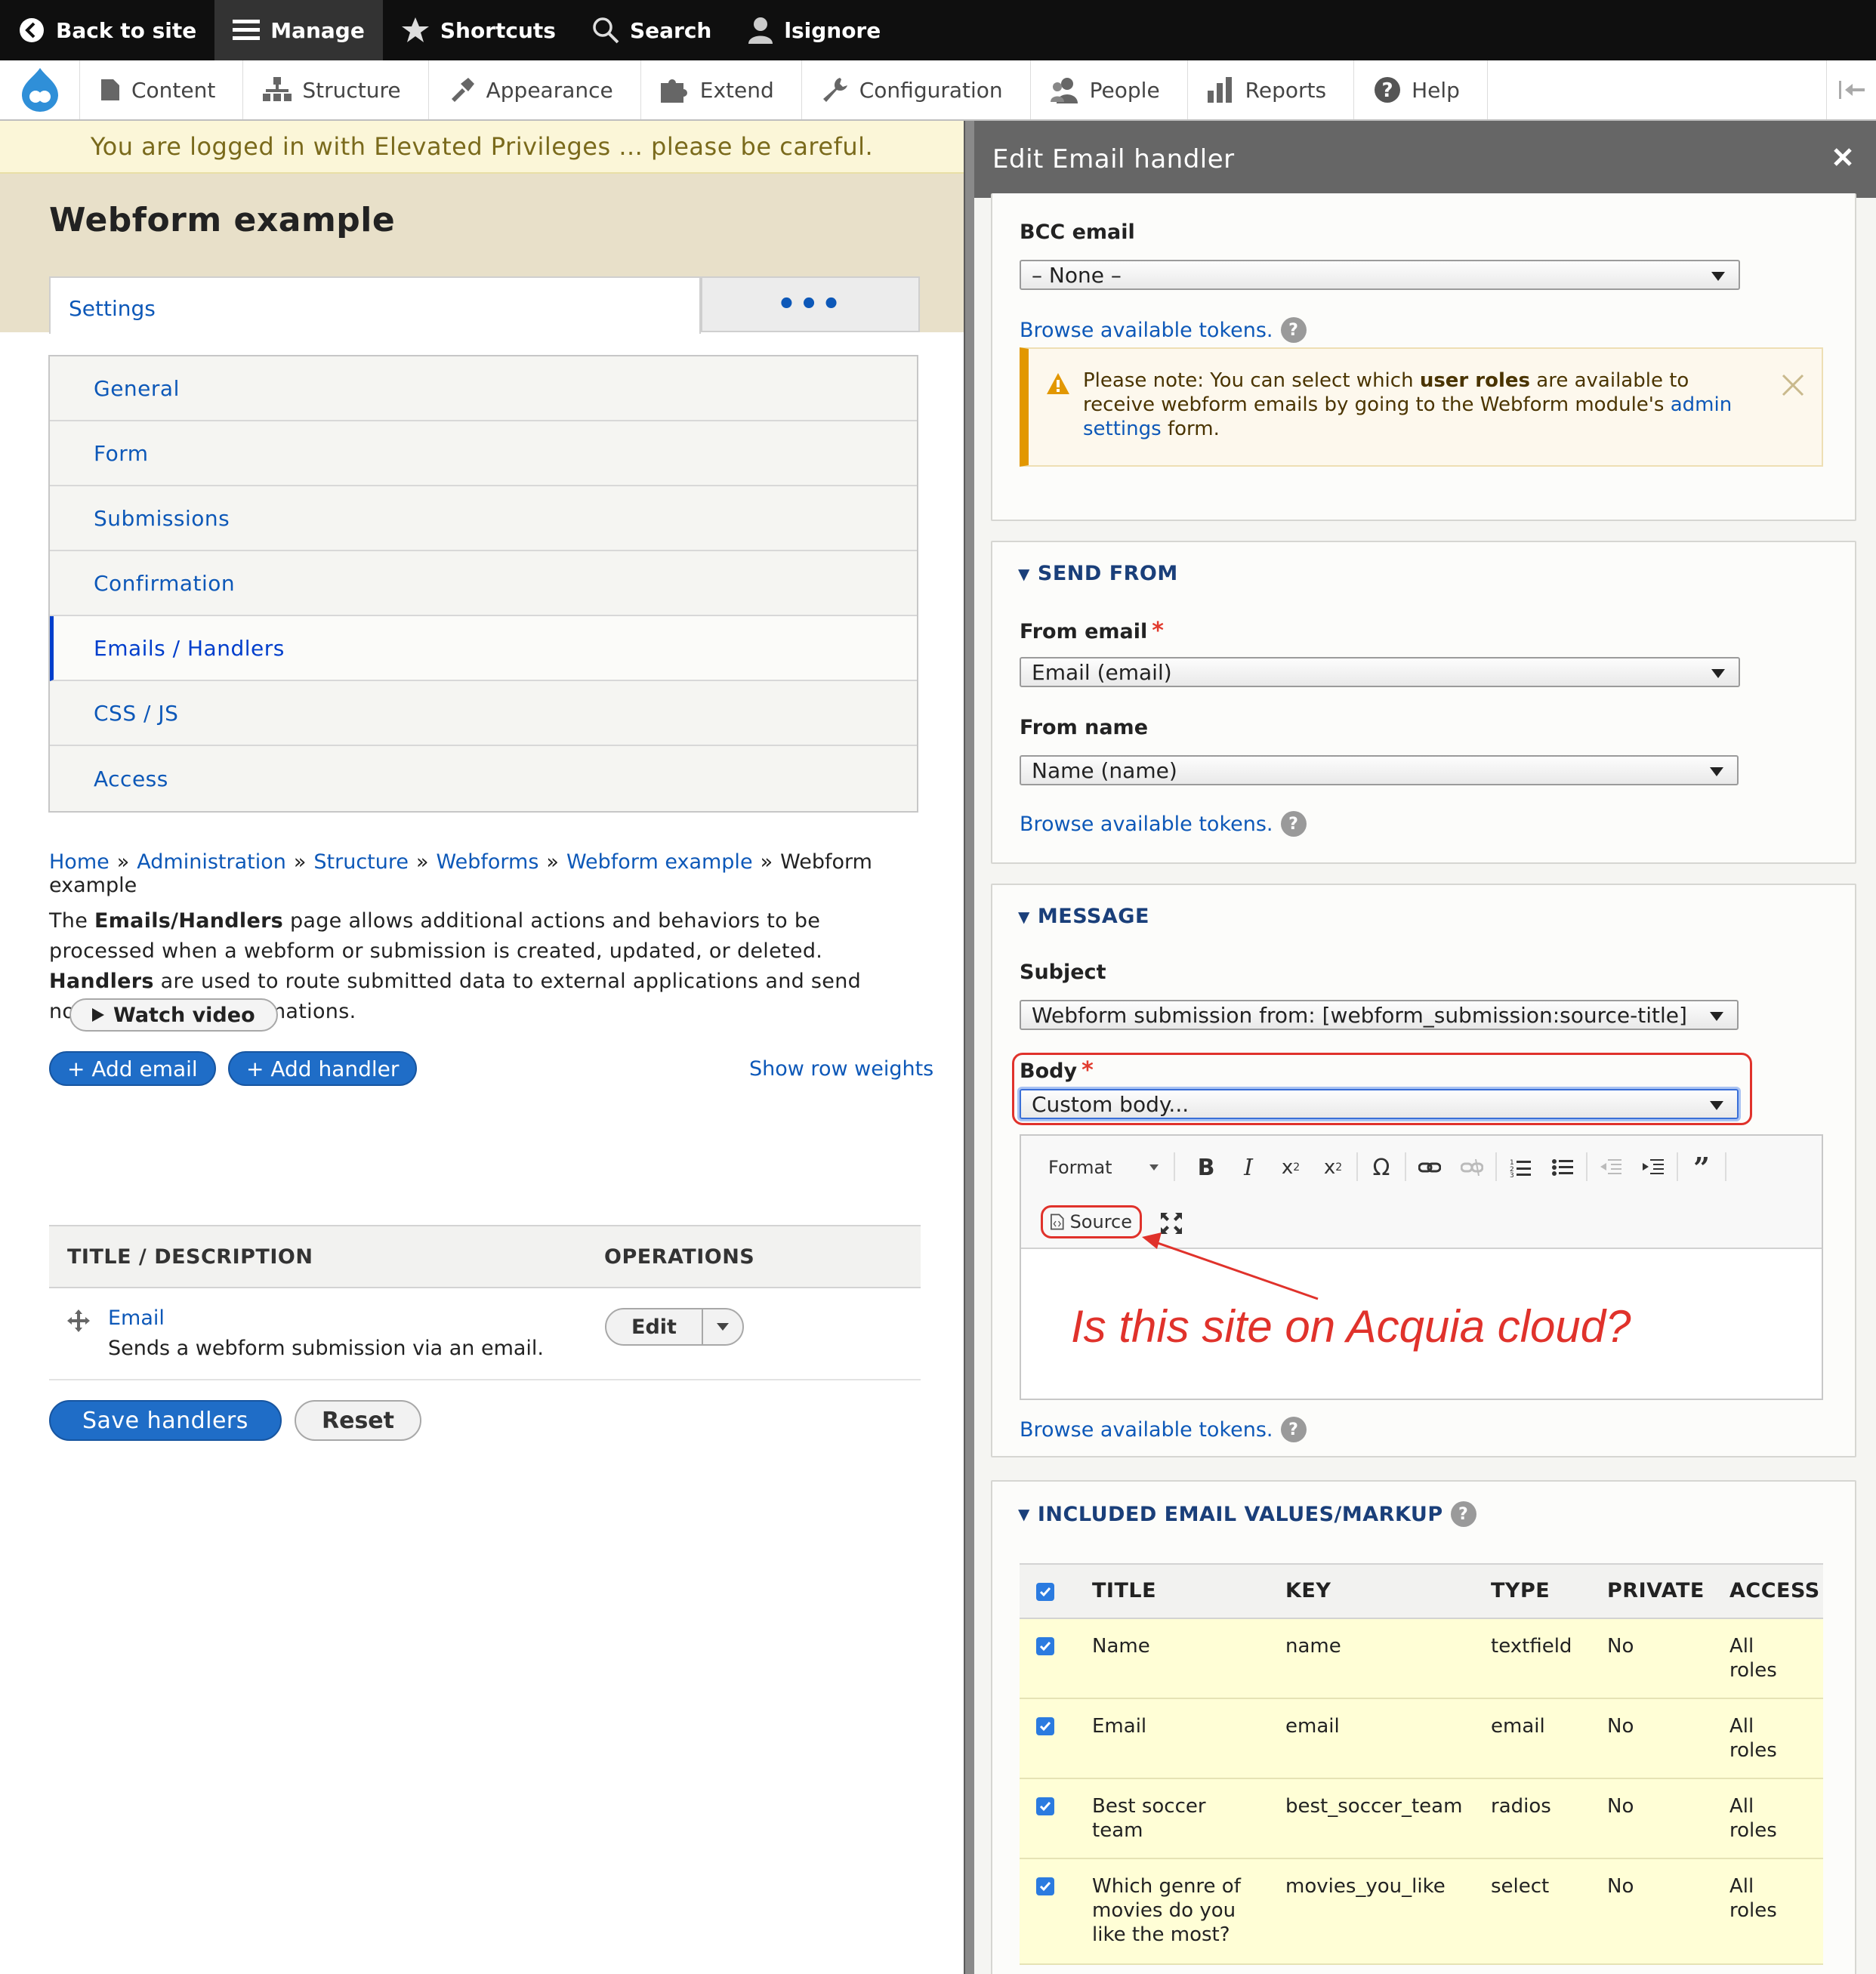 The width and height of the screenshot is (1876, 1974). Describe the element at coordinates (652, 30) in the screenshot. I see `search-tab: Search` at that location.